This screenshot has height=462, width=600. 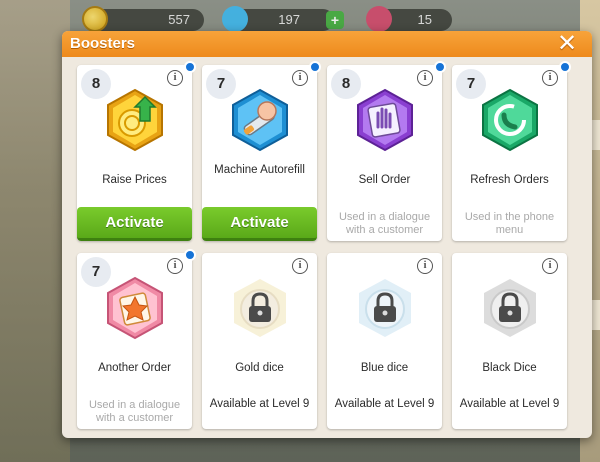 I want to click on booster-label: Blue dice, so click(x=384, y=368).